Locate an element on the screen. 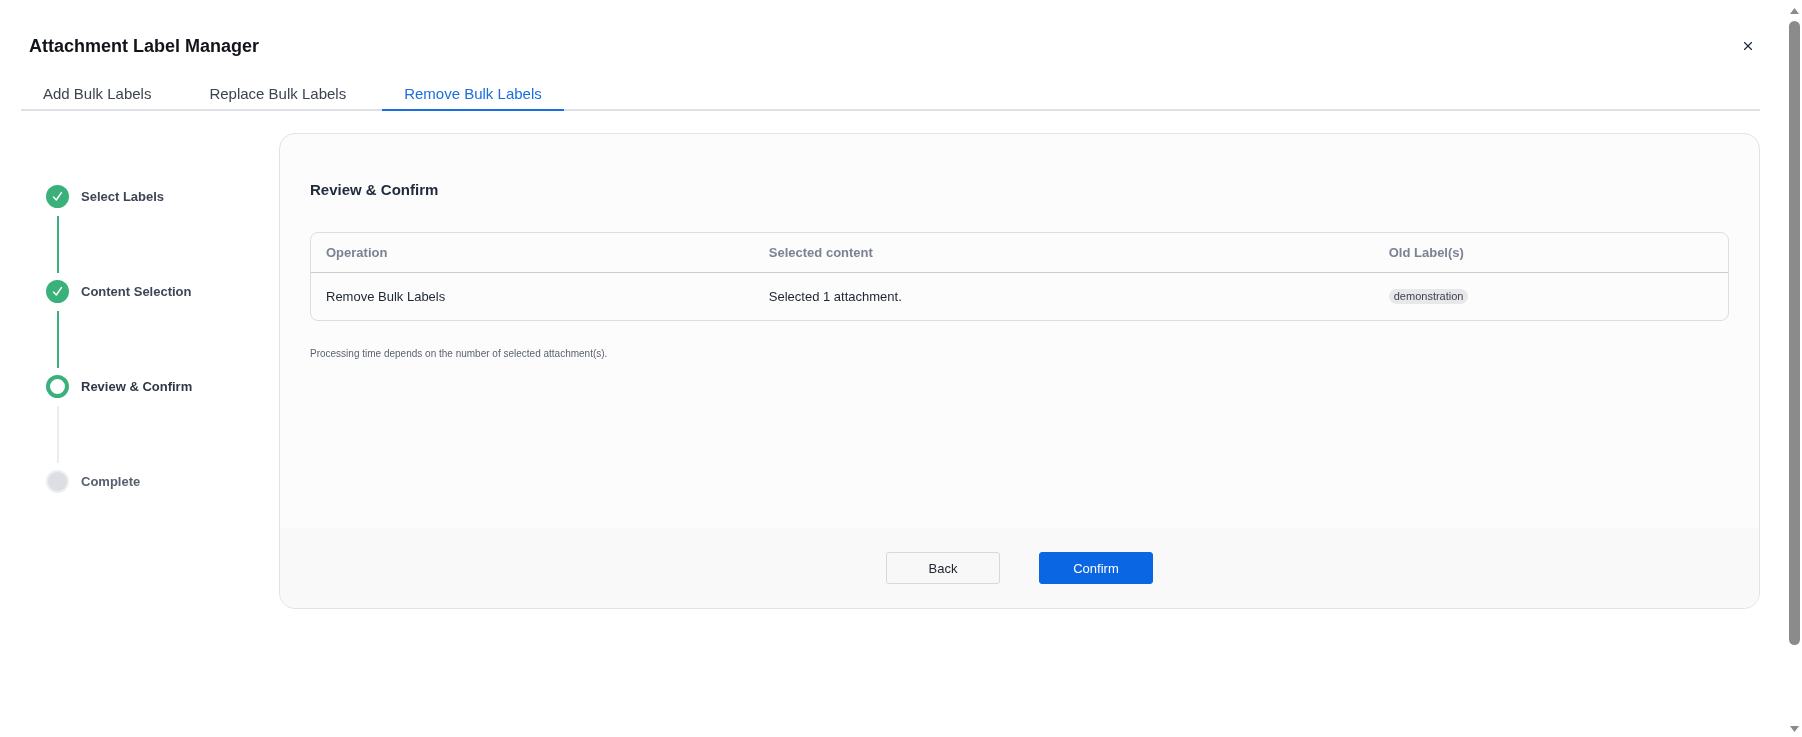 Image resolution: width=1802 pixels, height=737 pixels. table-cell-text: Remove Bulk Labels is located at coordinates (386, 297).